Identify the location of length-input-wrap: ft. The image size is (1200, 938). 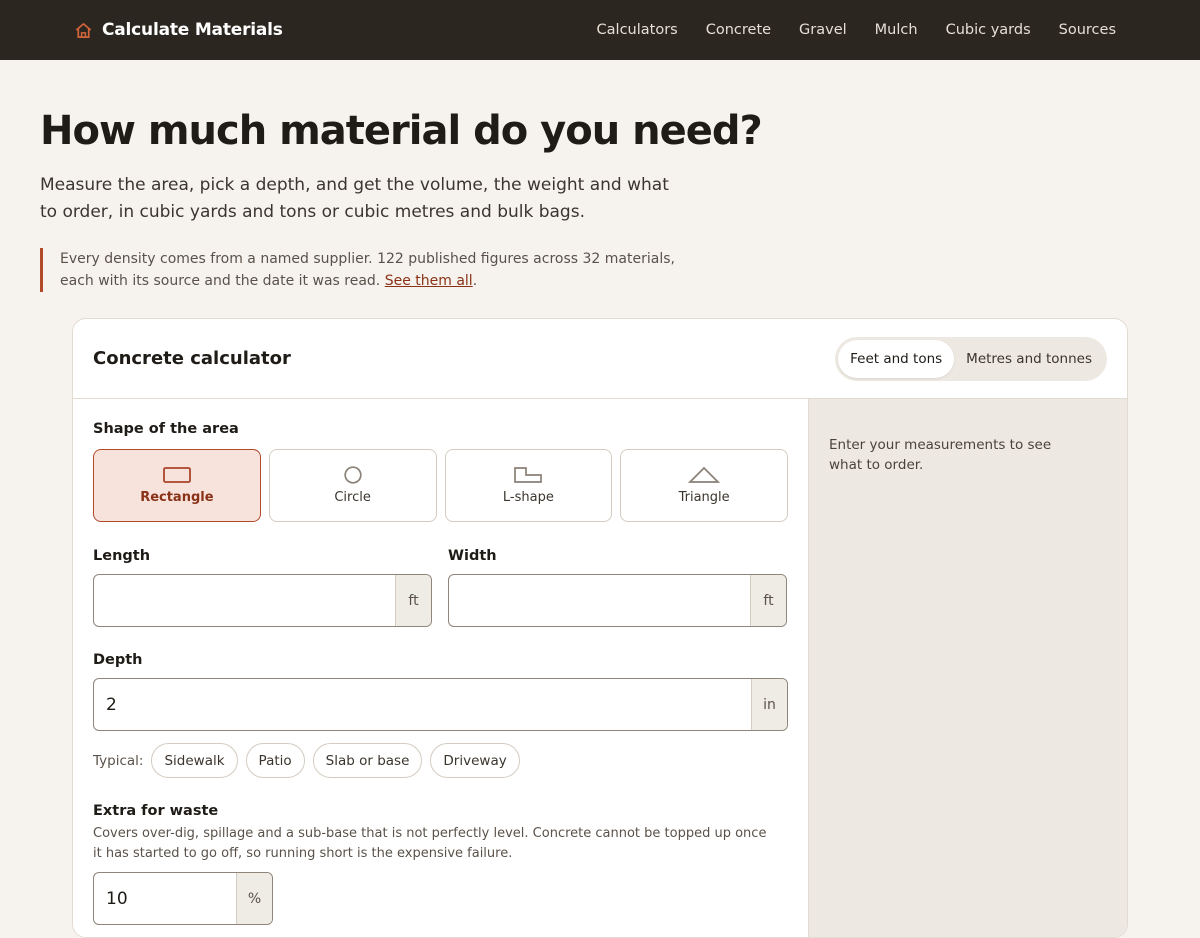
(262, 600).